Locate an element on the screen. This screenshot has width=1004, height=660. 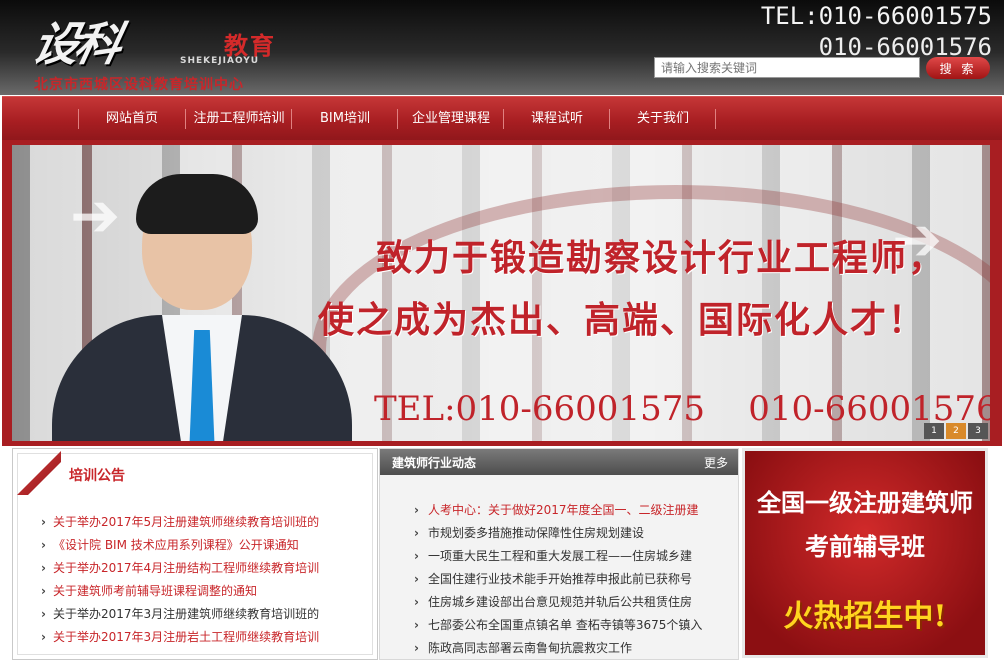
promo-line2: 考前辅导班 is located at coordinates (865, 546).